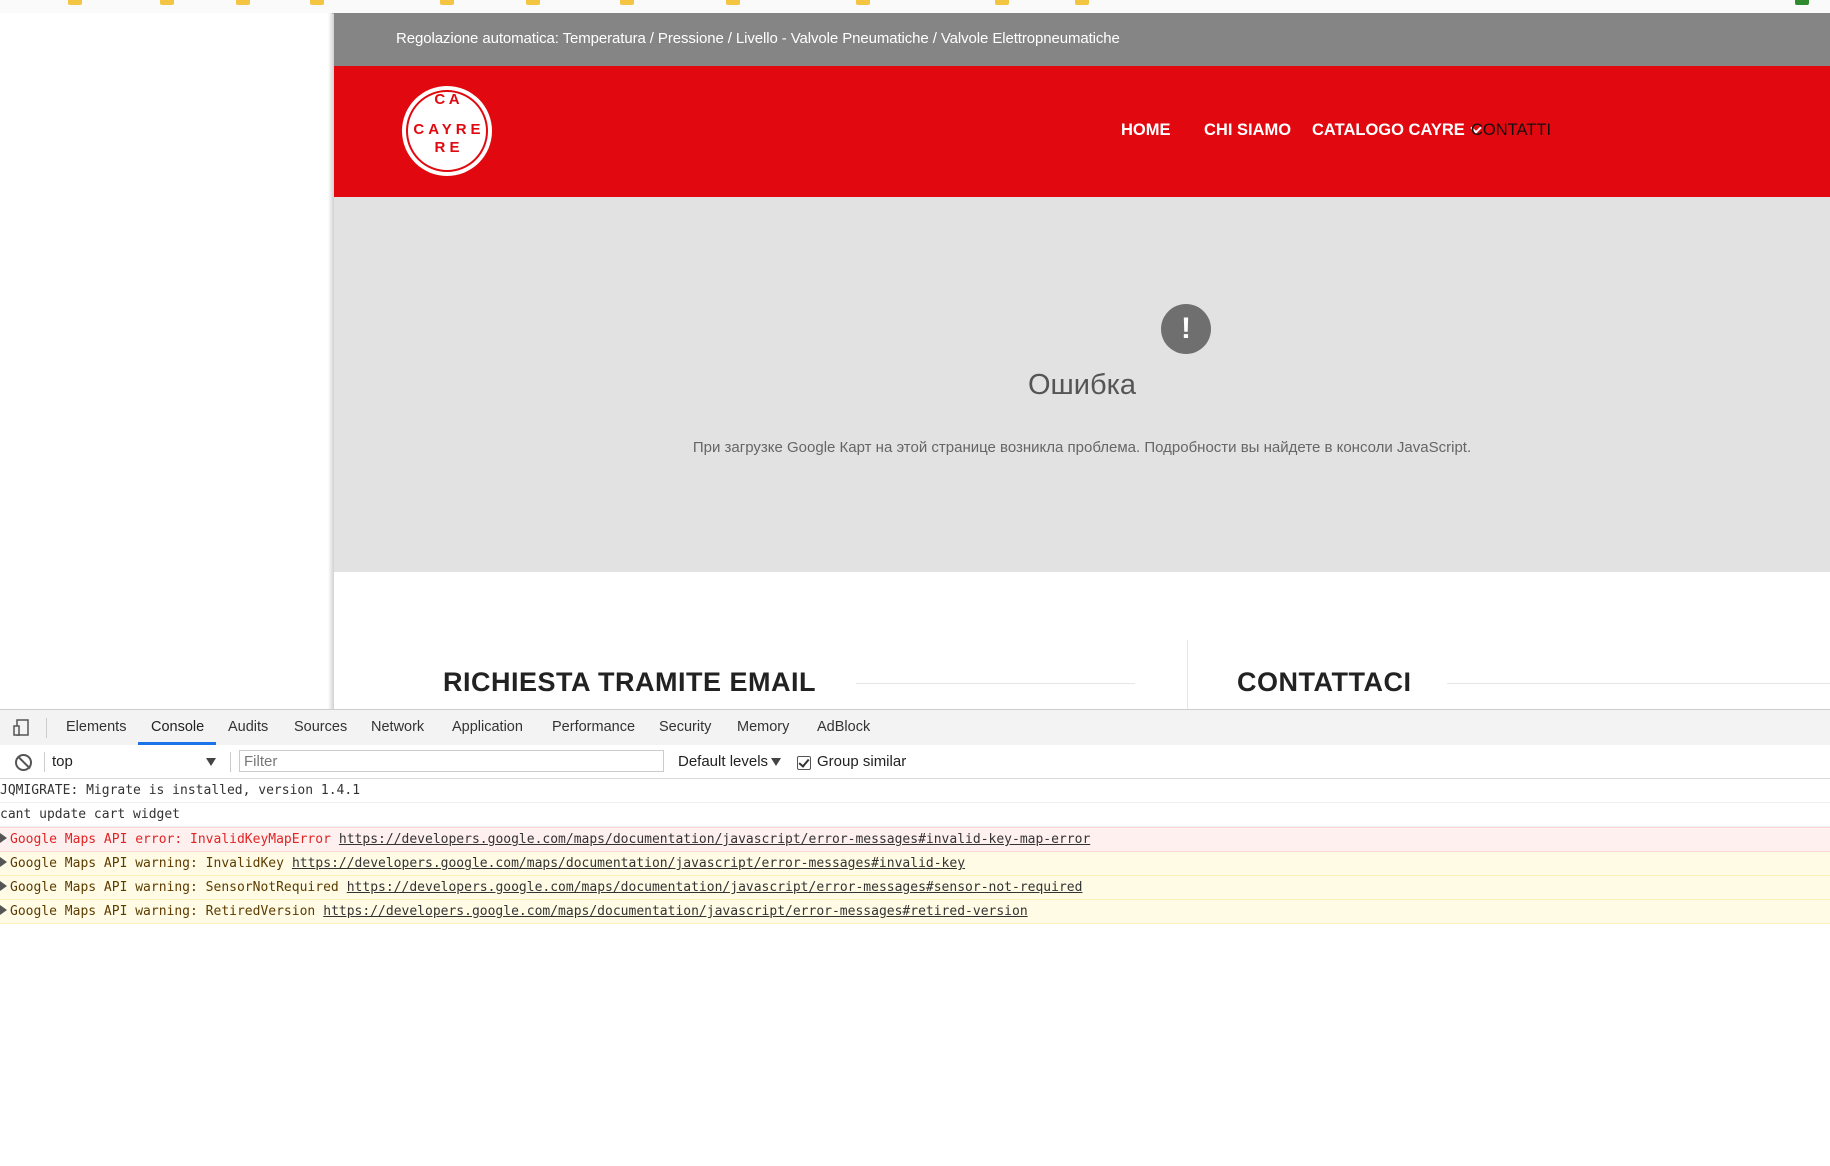 The width and height of the screenshot is (1830, 1166). Describe the element at coordinates (629, 682) in the screenshot. I see `email-request-heading: RICHIESTA TRAMITE EMAIL` at that location.